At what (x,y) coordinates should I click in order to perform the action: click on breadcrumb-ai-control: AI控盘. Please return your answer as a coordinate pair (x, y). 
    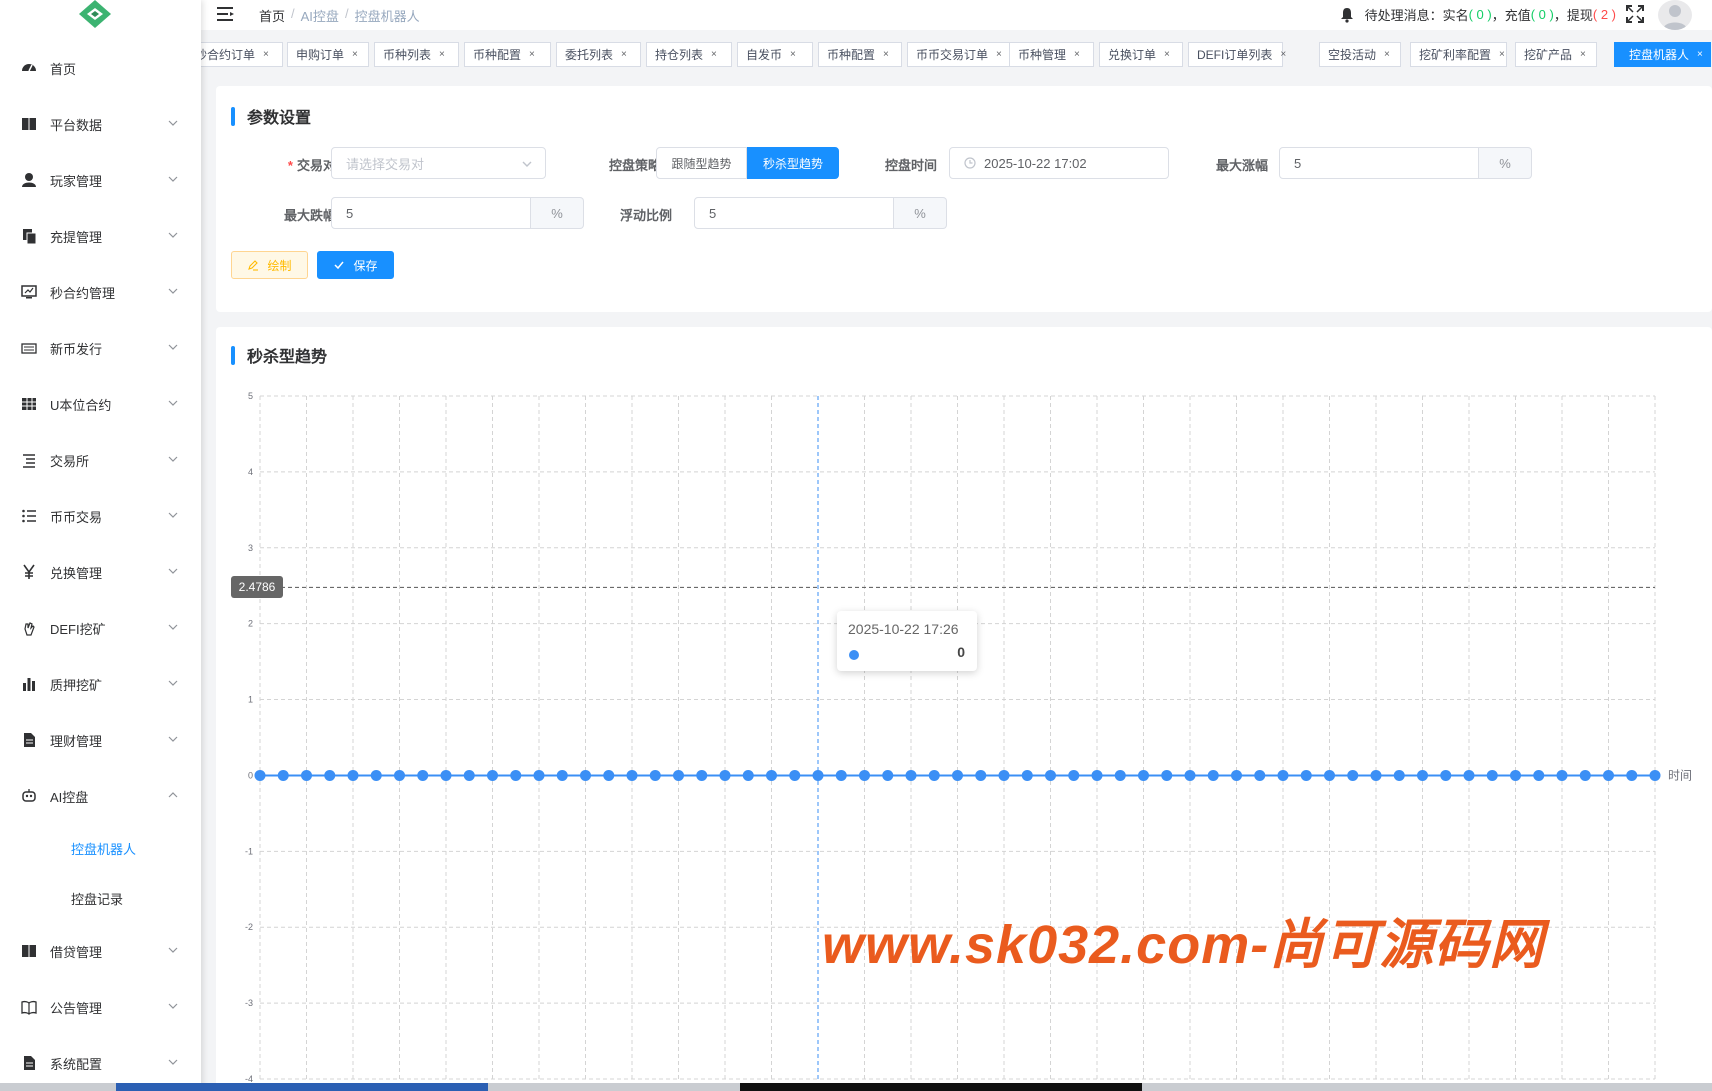
    Looking at the image, I should click on (320, 15).